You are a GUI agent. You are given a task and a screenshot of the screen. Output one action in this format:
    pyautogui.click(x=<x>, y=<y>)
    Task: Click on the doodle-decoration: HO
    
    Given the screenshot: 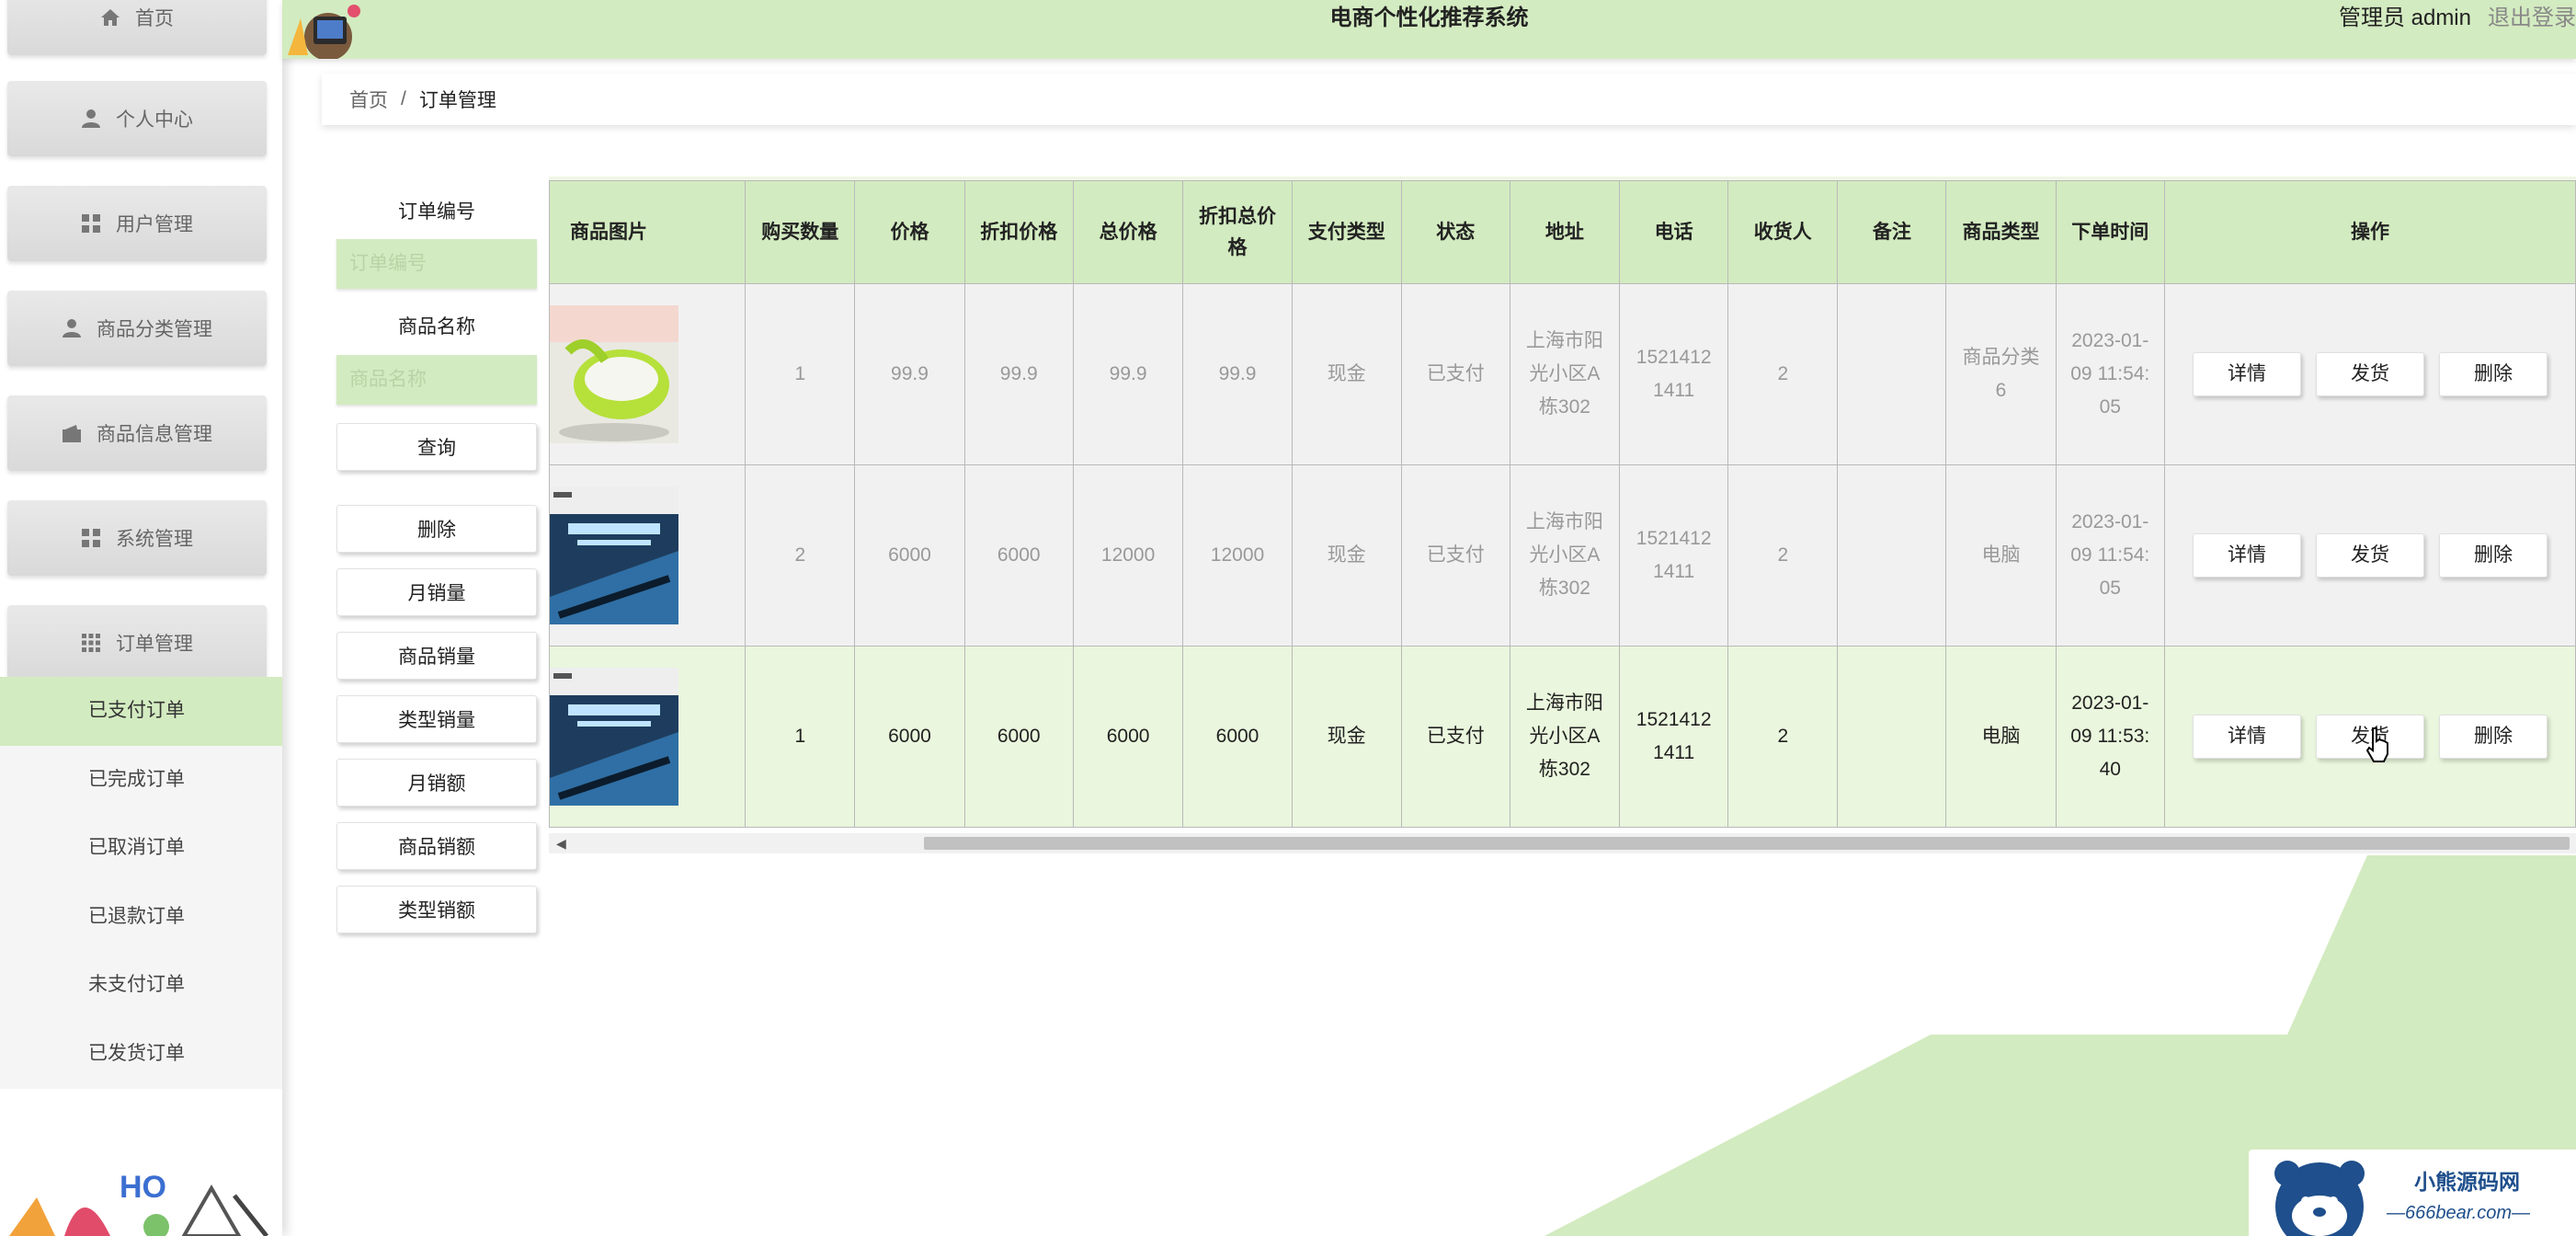 What is the action you would take?
    pyautogui.click(x=138, y=1203)
    